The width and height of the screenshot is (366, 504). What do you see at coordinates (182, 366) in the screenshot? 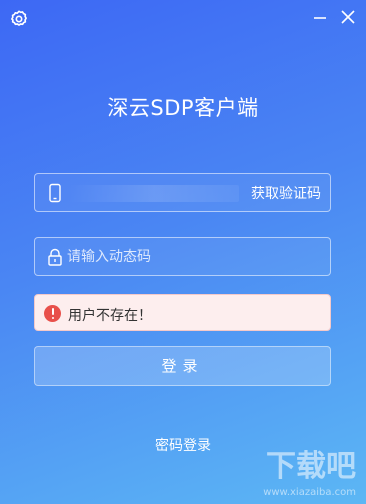
I see `login-button: 登录` at bounding box center [182, 366].